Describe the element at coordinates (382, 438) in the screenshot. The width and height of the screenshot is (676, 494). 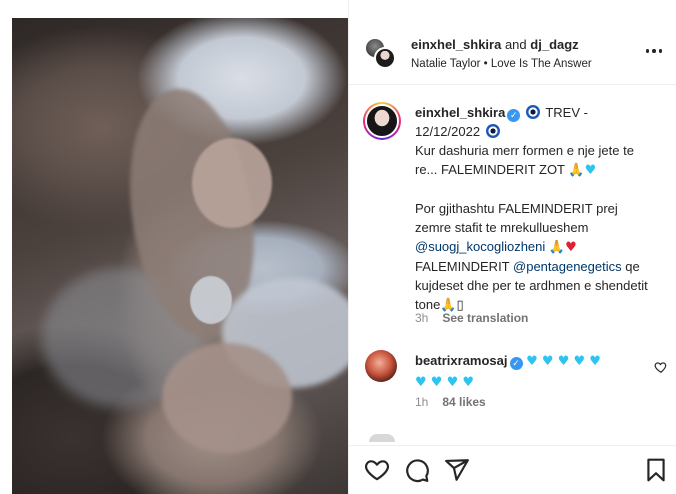
I see `next-comment-avatar` at that location.